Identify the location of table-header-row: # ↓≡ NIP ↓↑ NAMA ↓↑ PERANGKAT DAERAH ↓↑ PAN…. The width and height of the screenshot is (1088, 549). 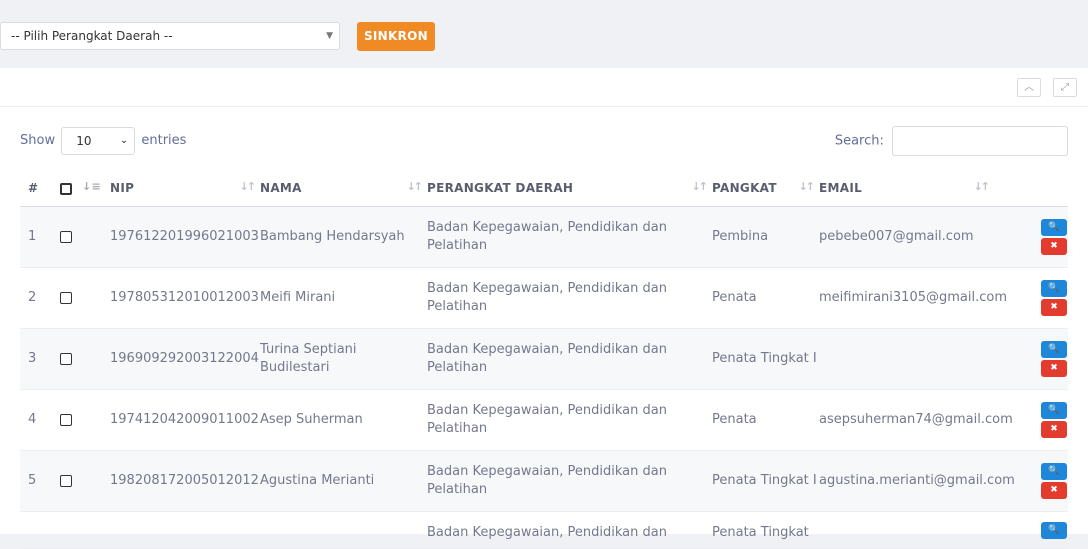
(544, 188).